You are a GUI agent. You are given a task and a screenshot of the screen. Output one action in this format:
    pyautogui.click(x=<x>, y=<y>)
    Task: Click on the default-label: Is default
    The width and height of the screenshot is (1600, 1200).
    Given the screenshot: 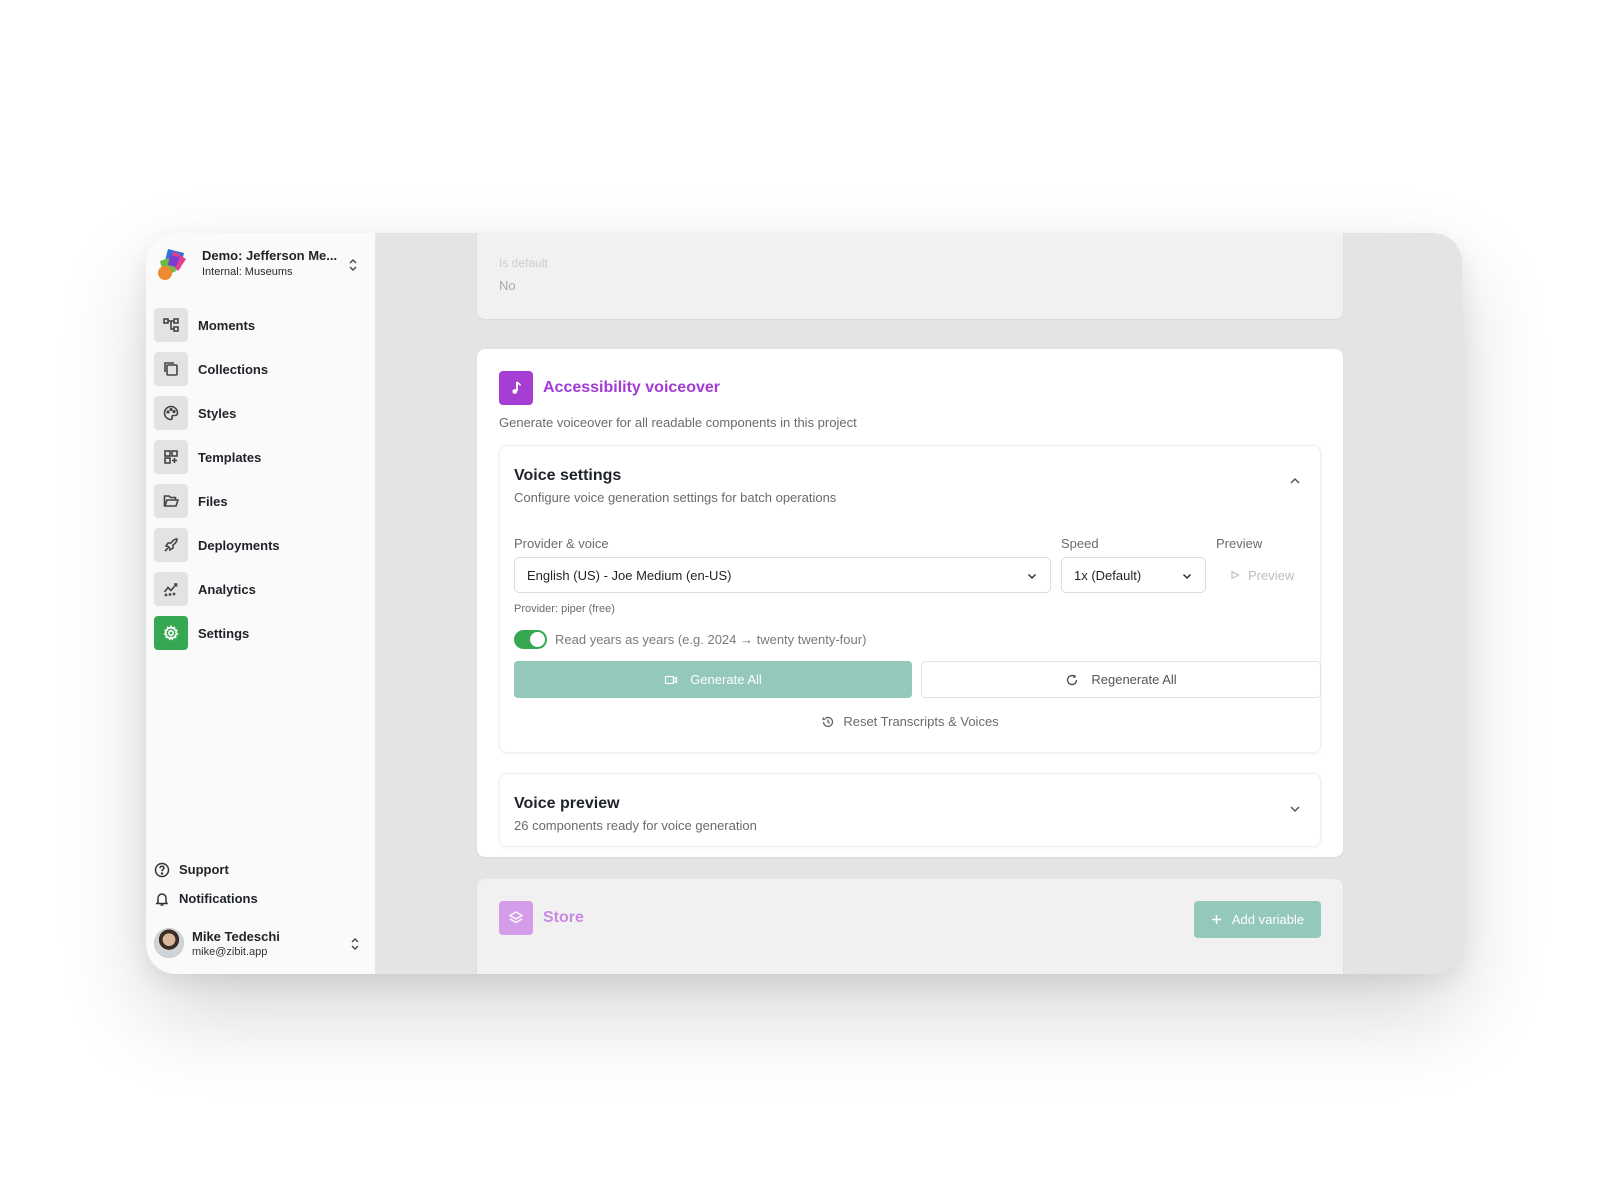 What is the action you would take?
    pyautogui.click(x=523, y=263)
    